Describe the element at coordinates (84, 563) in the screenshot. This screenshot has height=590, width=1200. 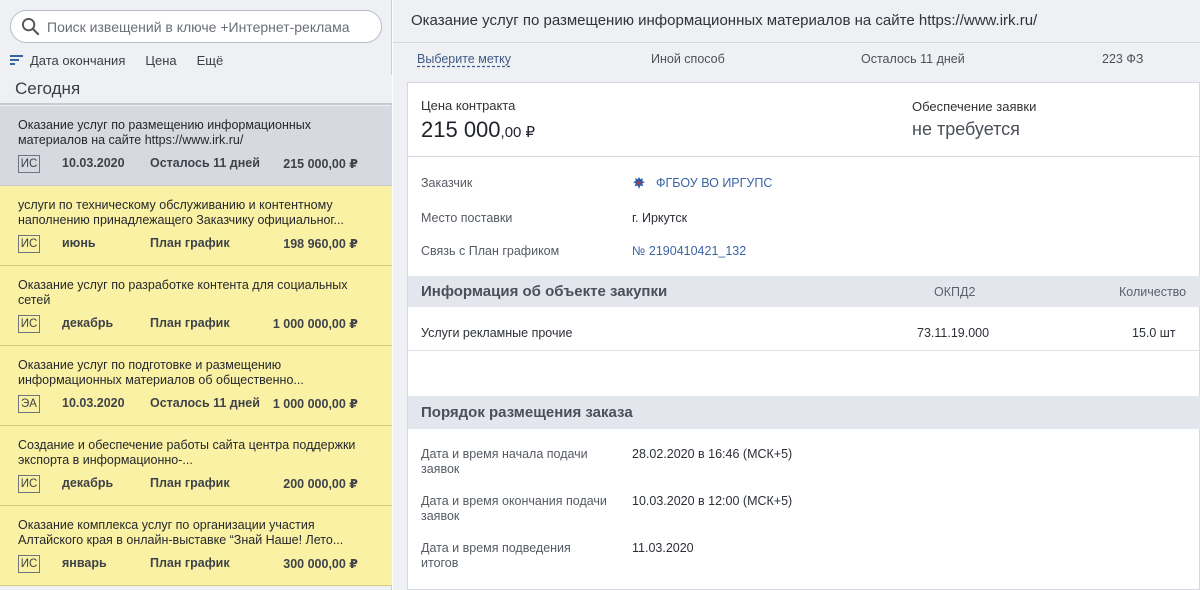
I see `list-item-date: январь` at that location.